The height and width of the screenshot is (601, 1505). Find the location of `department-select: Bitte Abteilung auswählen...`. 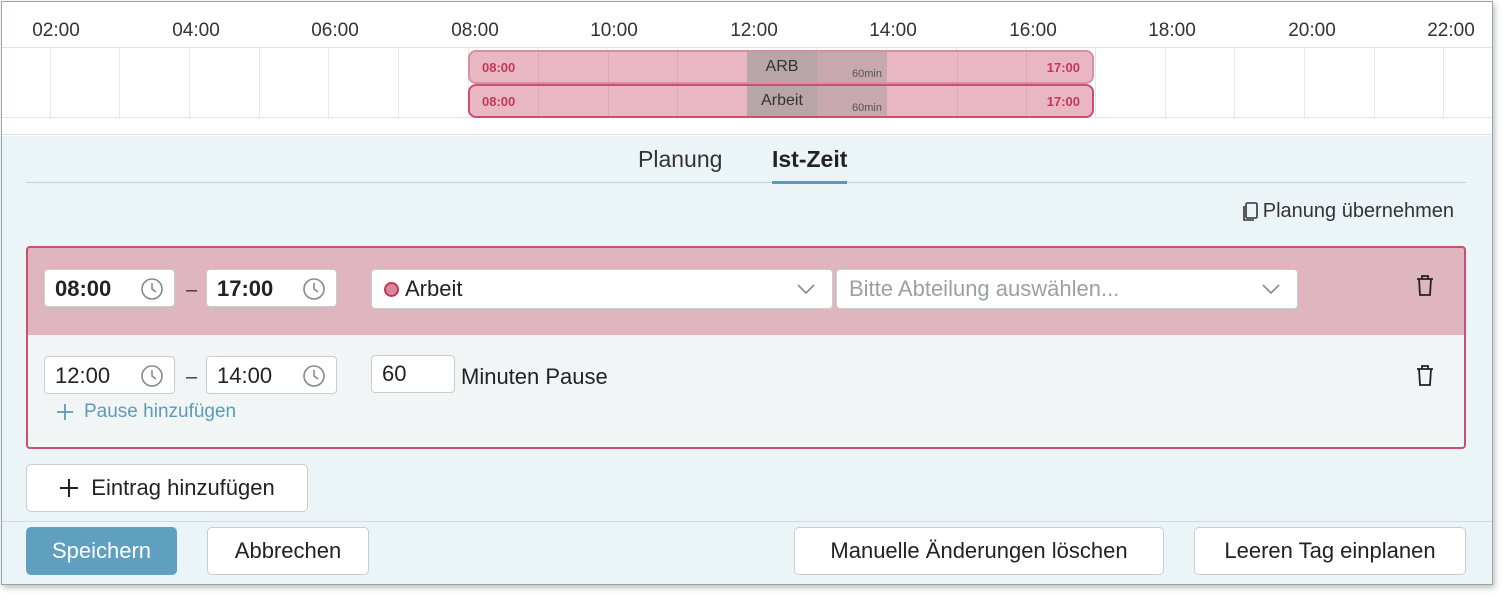

department-select: Bitte Abteilung auswählen... is located at coordinates (1067, 289).